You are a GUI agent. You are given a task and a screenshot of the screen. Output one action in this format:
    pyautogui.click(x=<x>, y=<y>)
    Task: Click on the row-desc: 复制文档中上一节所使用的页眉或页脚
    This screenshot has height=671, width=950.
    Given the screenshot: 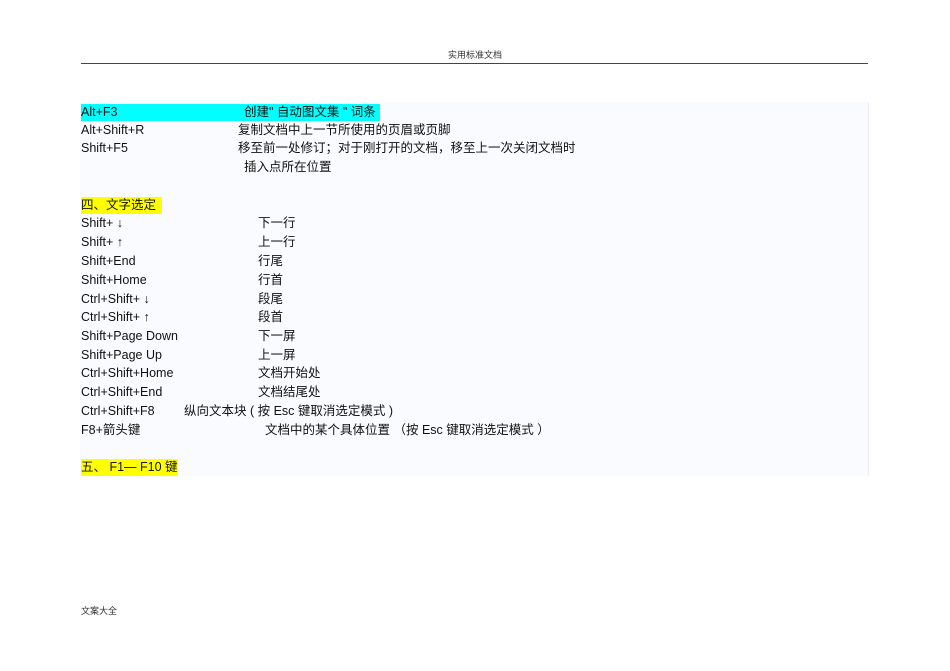 What is the action you would take?
    pyautogui.click(x=344, y=130)
    